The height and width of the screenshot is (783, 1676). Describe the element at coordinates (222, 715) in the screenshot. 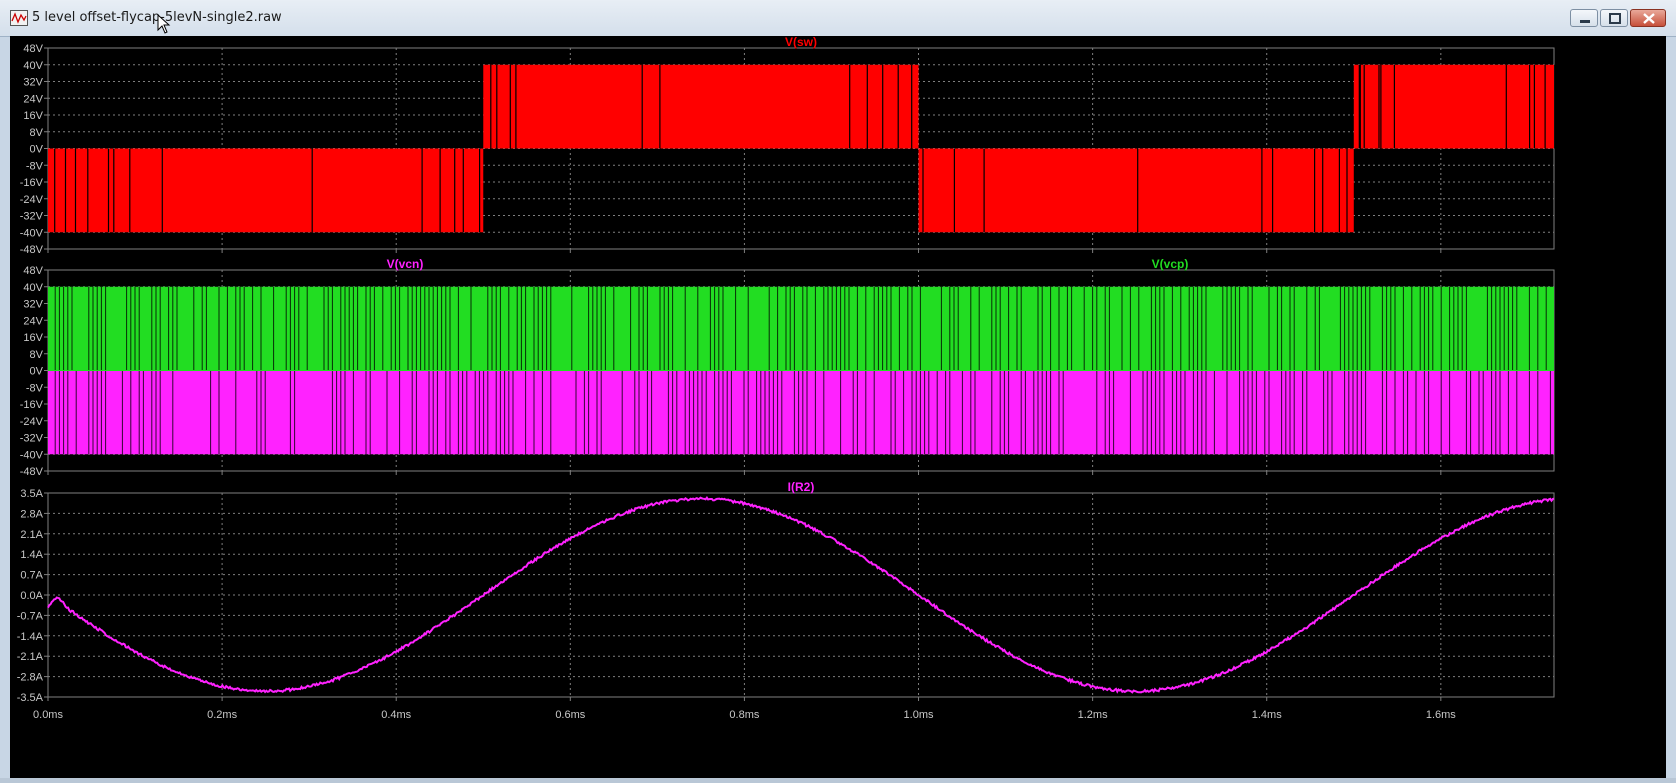

I see `x-tick-label: 0.2ms` at that location.